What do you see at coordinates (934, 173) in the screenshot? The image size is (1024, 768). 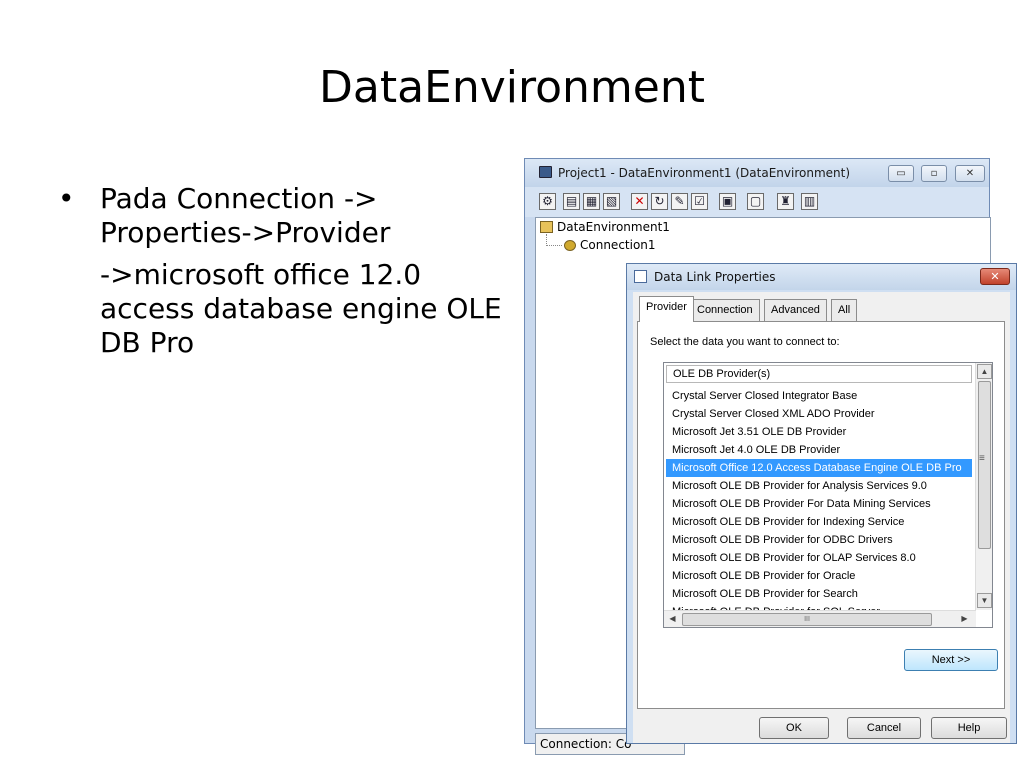 I see `maximize-button: ▫` at bounding box center [934, 173].